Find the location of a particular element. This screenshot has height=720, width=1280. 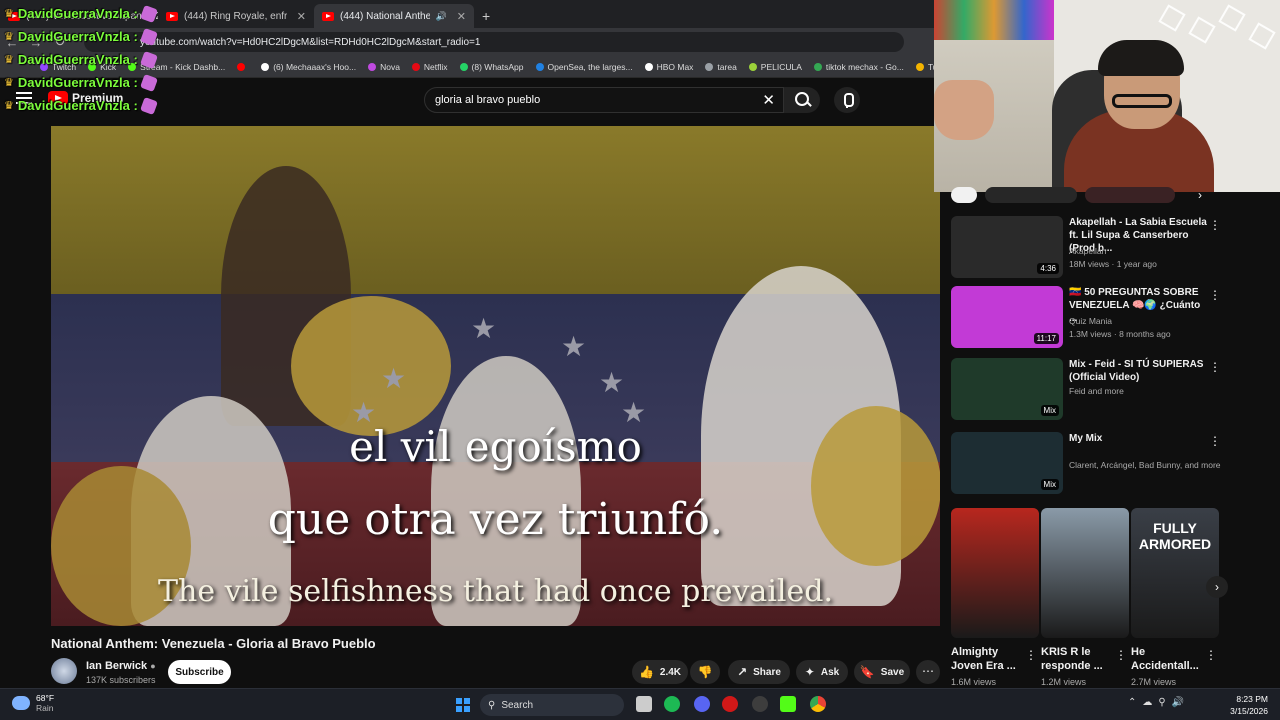

app-icon is located at coordinates (760, 704).